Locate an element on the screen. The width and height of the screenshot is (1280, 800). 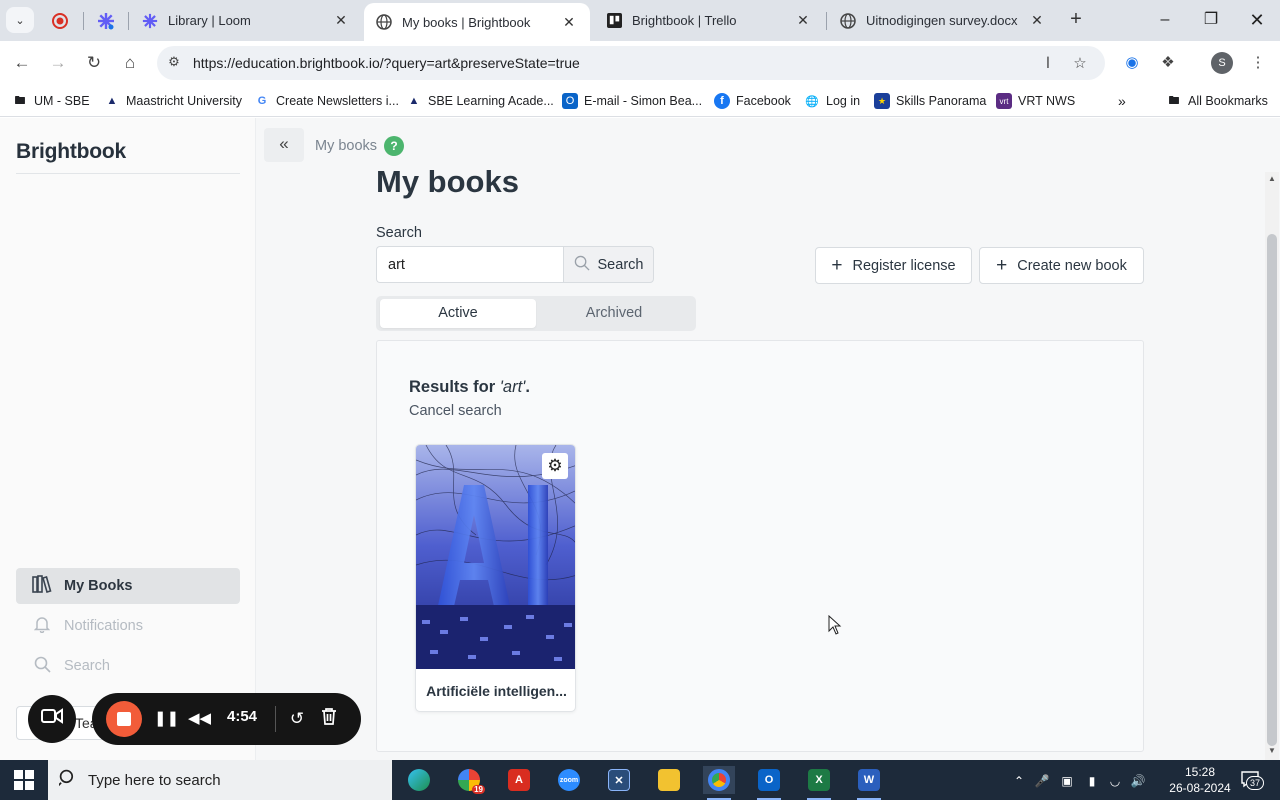
site-settings-icon: ⚙ is located at coordinates (174, 63).